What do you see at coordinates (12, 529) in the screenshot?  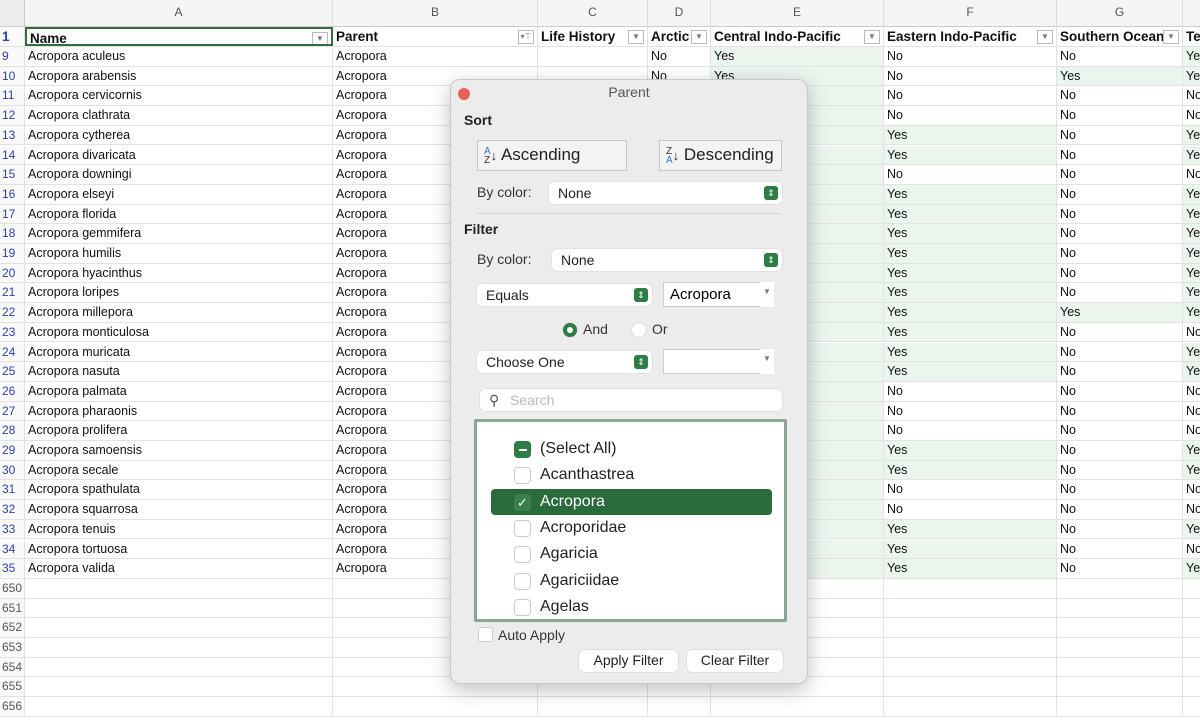 I see `row-number: 33` at bounding box center [12, 529].